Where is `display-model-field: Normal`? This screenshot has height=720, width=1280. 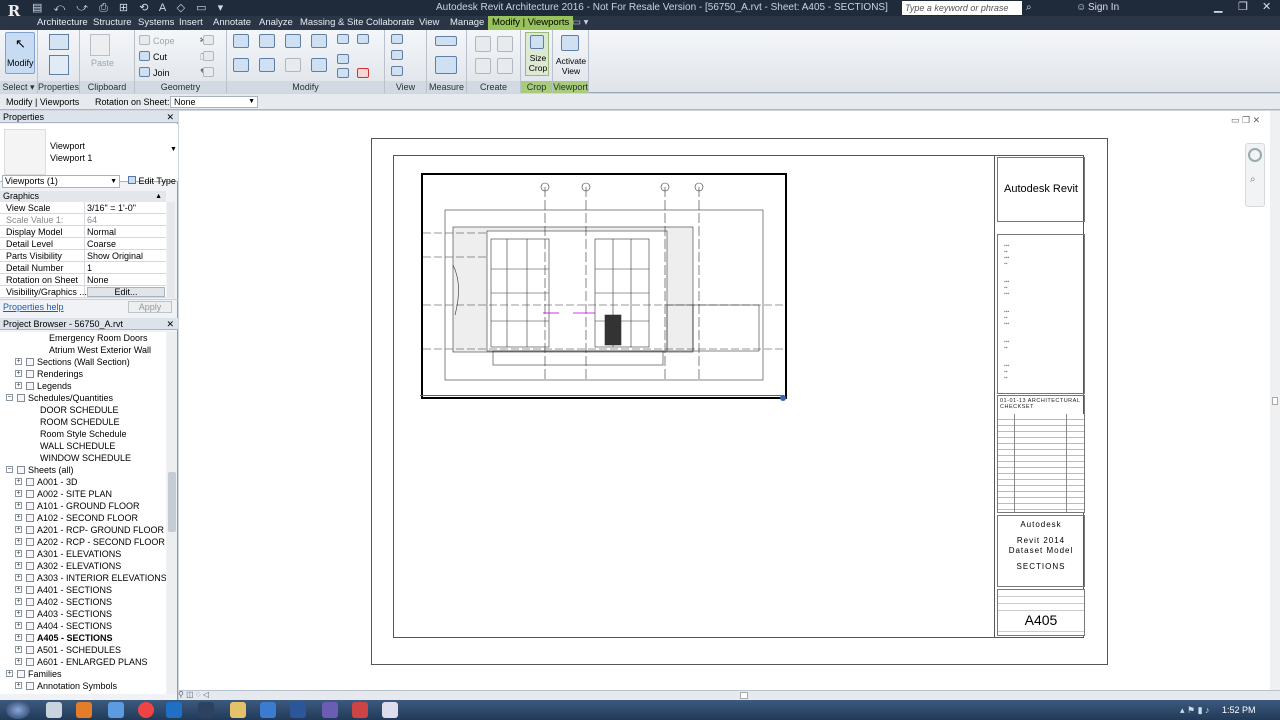
display-model-field: Normal is located at coordinates (125, 232).